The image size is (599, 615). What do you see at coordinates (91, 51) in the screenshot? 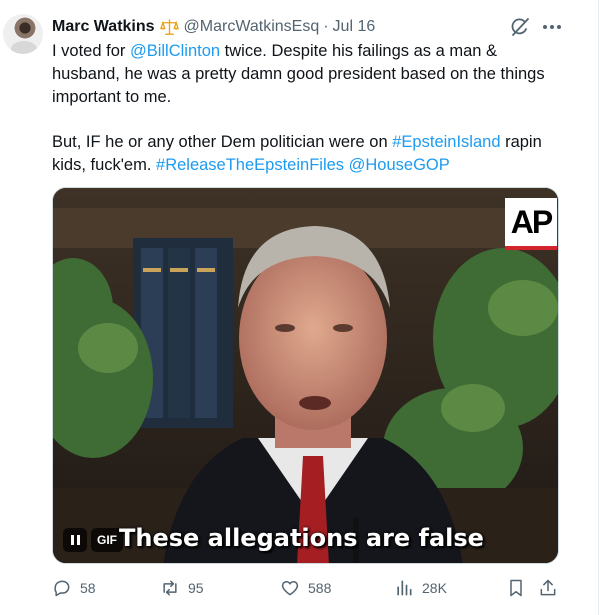
I see `text-segment: I voted for` at bounding box center [91, 51].